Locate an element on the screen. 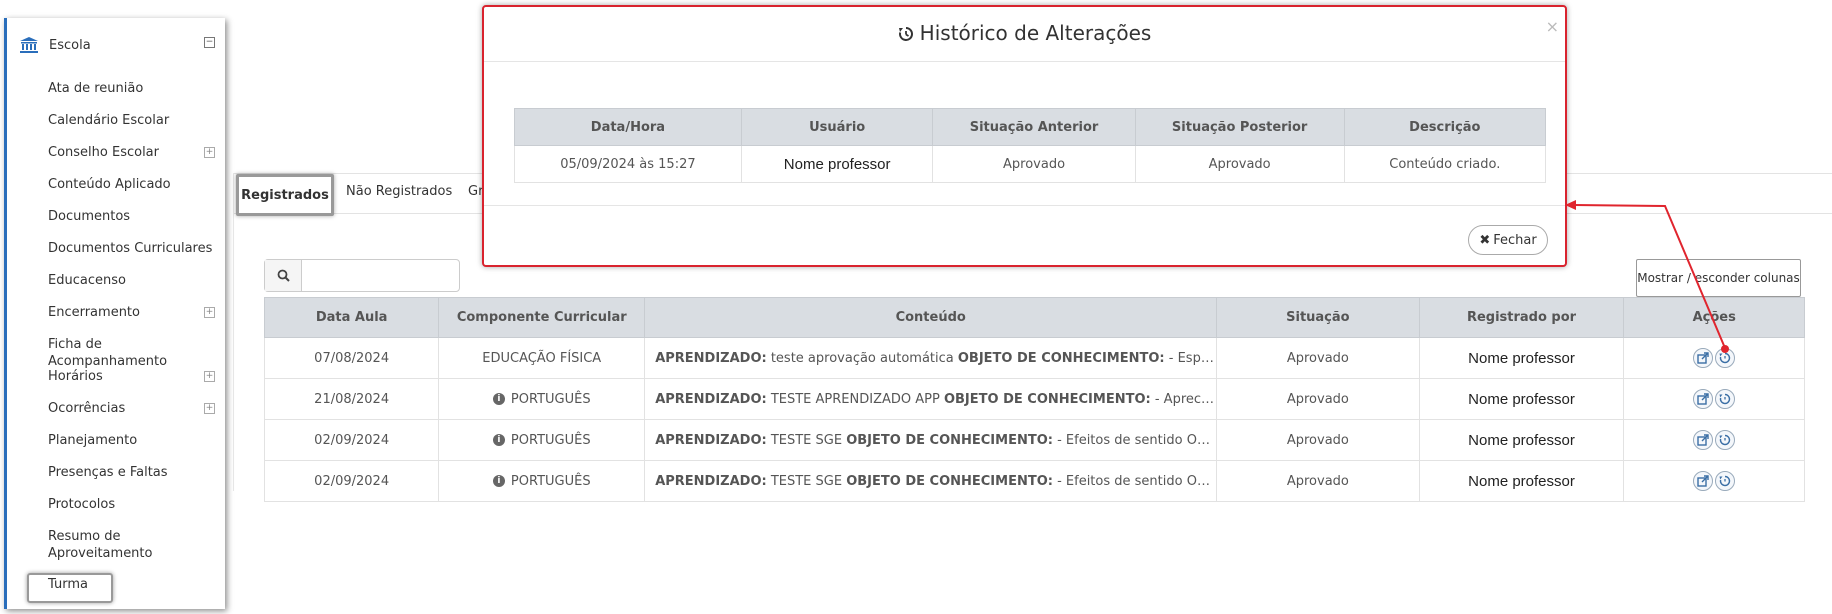  sidebar-item-5: Documentos Curriculares is located at coordinates (130, 248).